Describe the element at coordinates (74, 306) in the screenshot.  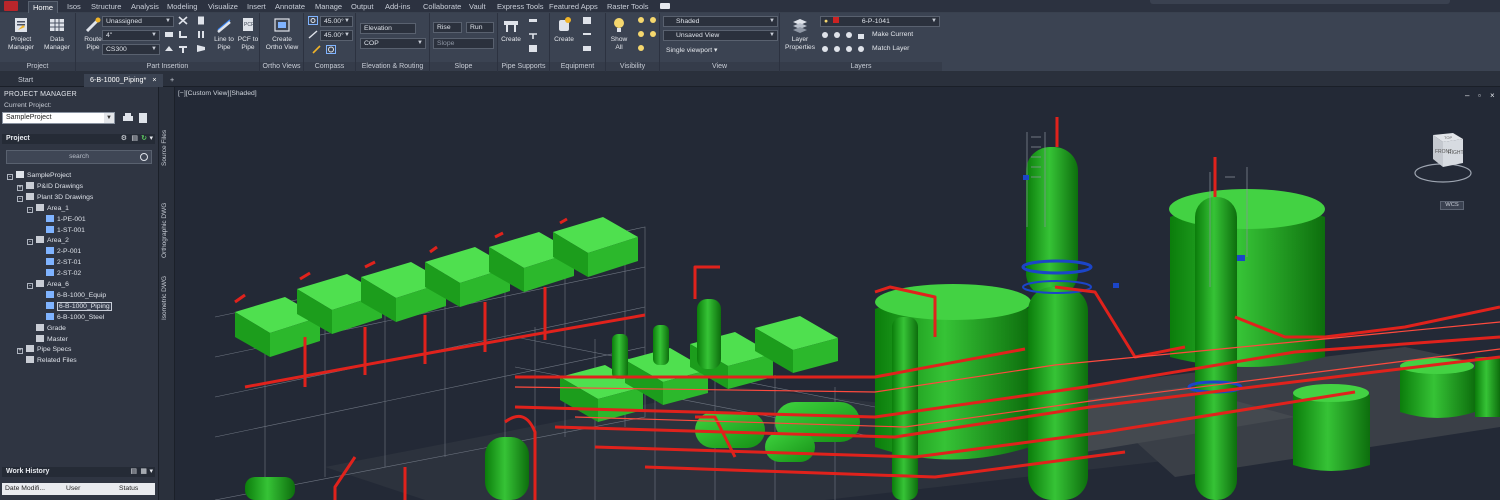
I see `tree-item: 6-B-1000_Piping` at that location.